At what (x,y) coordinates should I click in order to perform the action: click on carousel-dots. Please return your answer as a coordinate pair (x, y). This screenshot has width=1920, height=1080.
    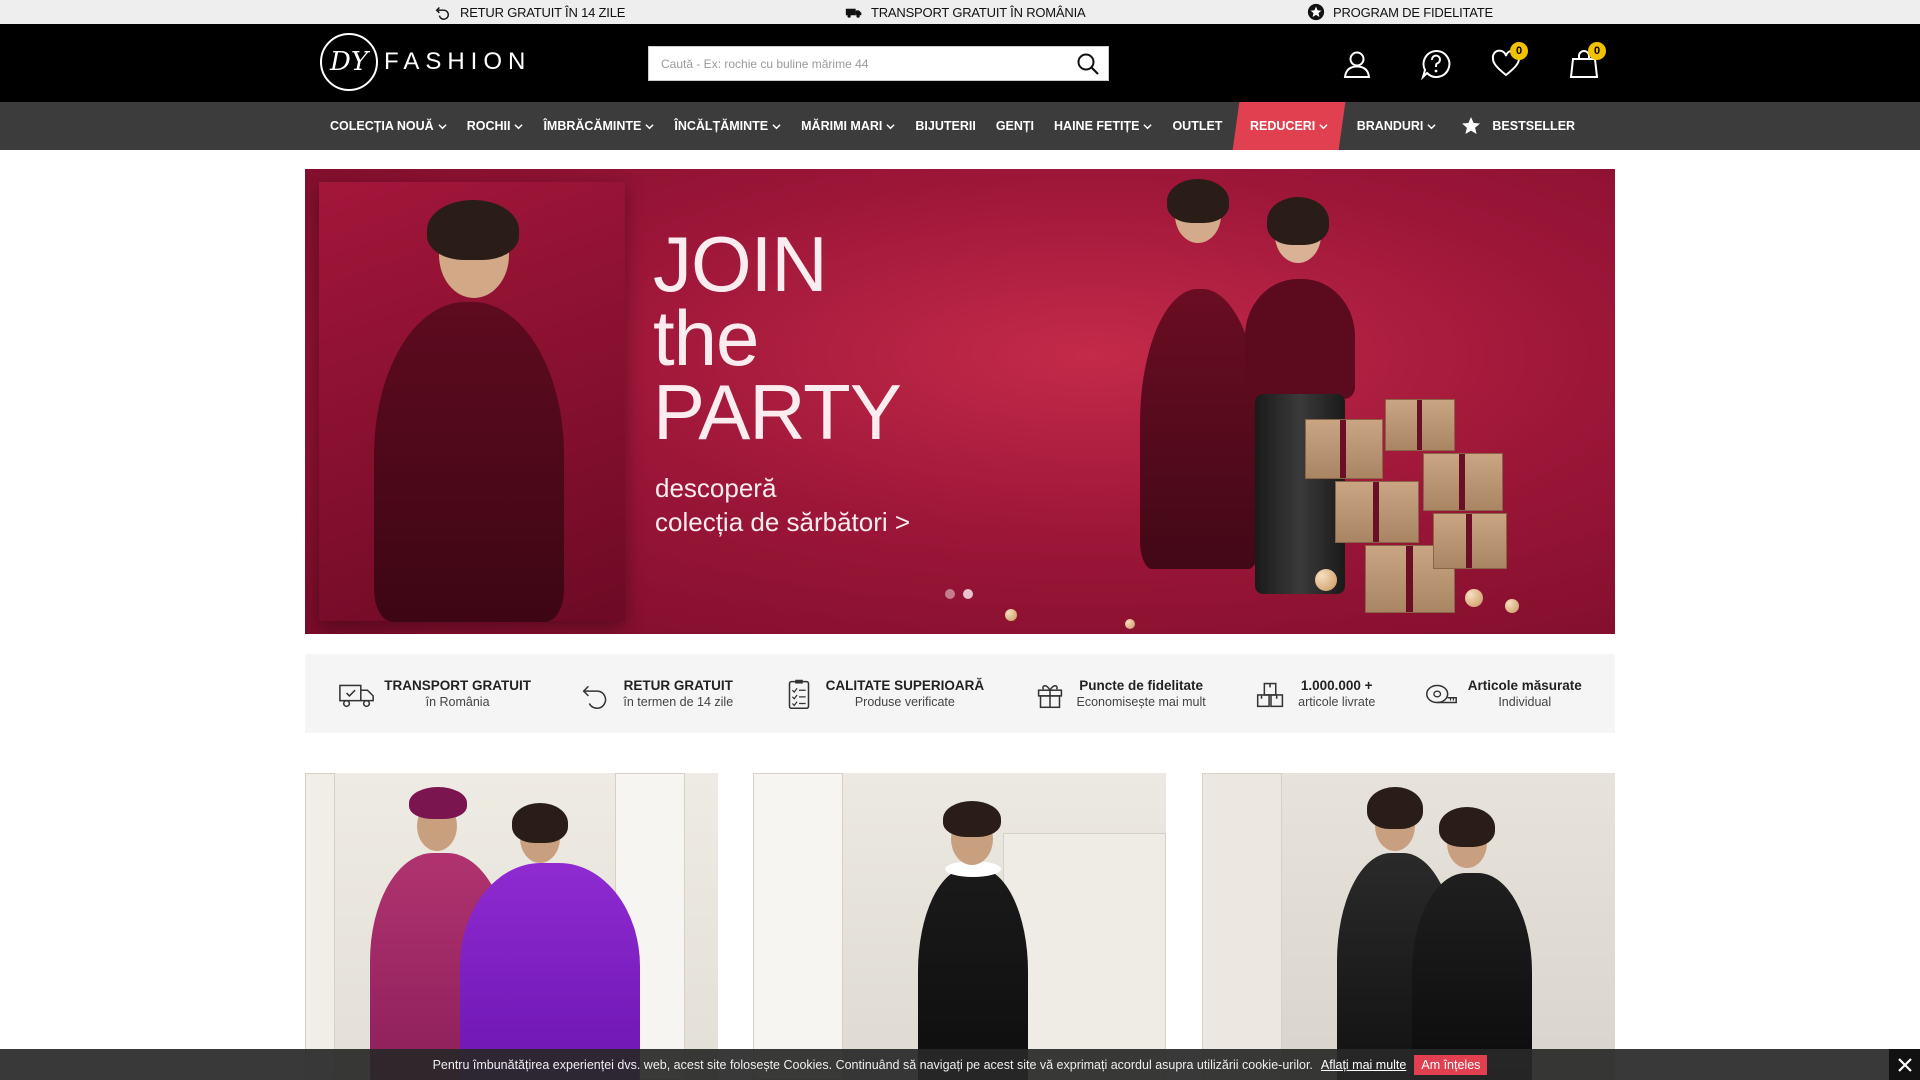
    Looking at the image, I should click on (959, 594).